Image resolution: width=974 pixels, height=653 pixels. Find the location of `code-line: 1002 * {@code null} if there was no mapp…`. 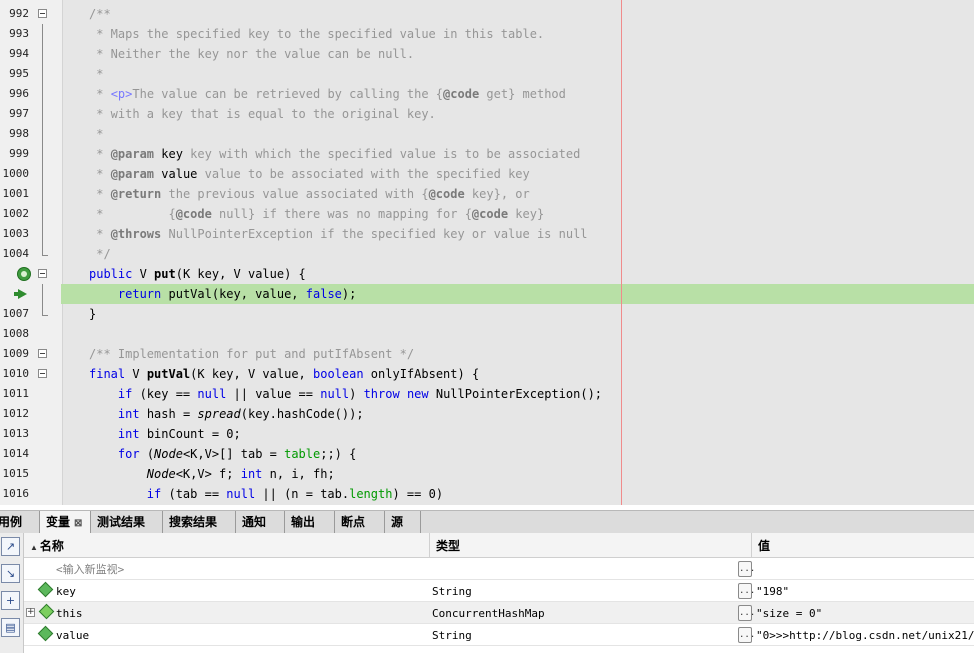

code-line: 1002 * {@code null} if there was no mapp… is located at coordinates (487, 214).